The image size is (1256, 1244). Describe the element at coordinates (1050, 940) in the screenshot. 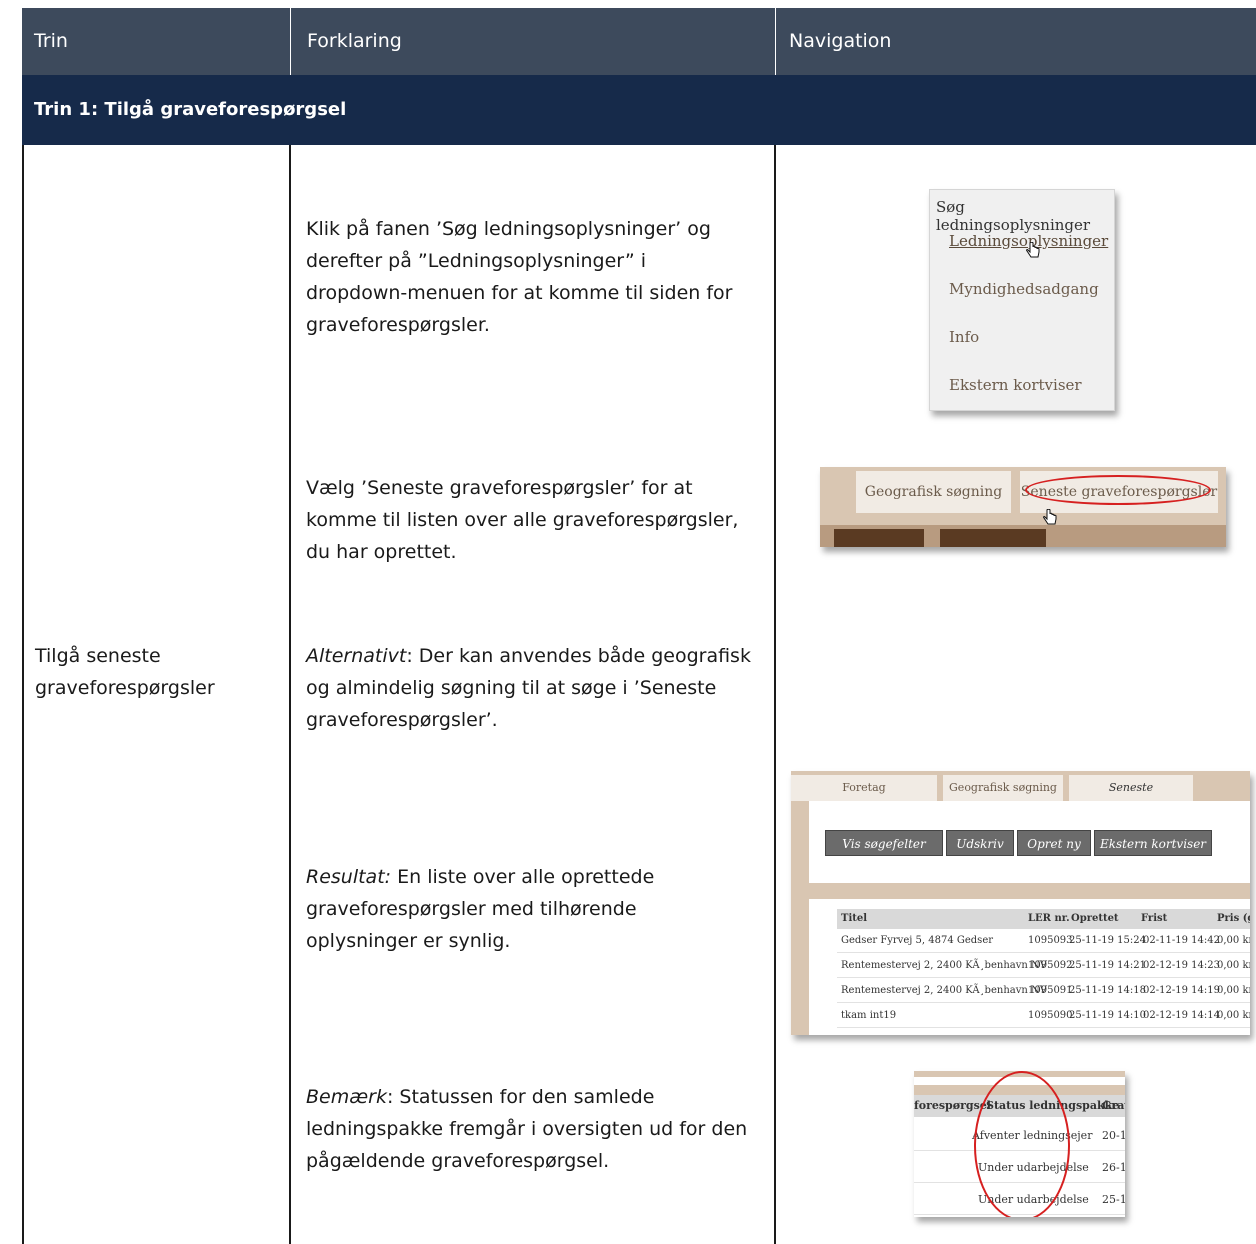

I see `cell-ler-nr: 1095093` at that location.